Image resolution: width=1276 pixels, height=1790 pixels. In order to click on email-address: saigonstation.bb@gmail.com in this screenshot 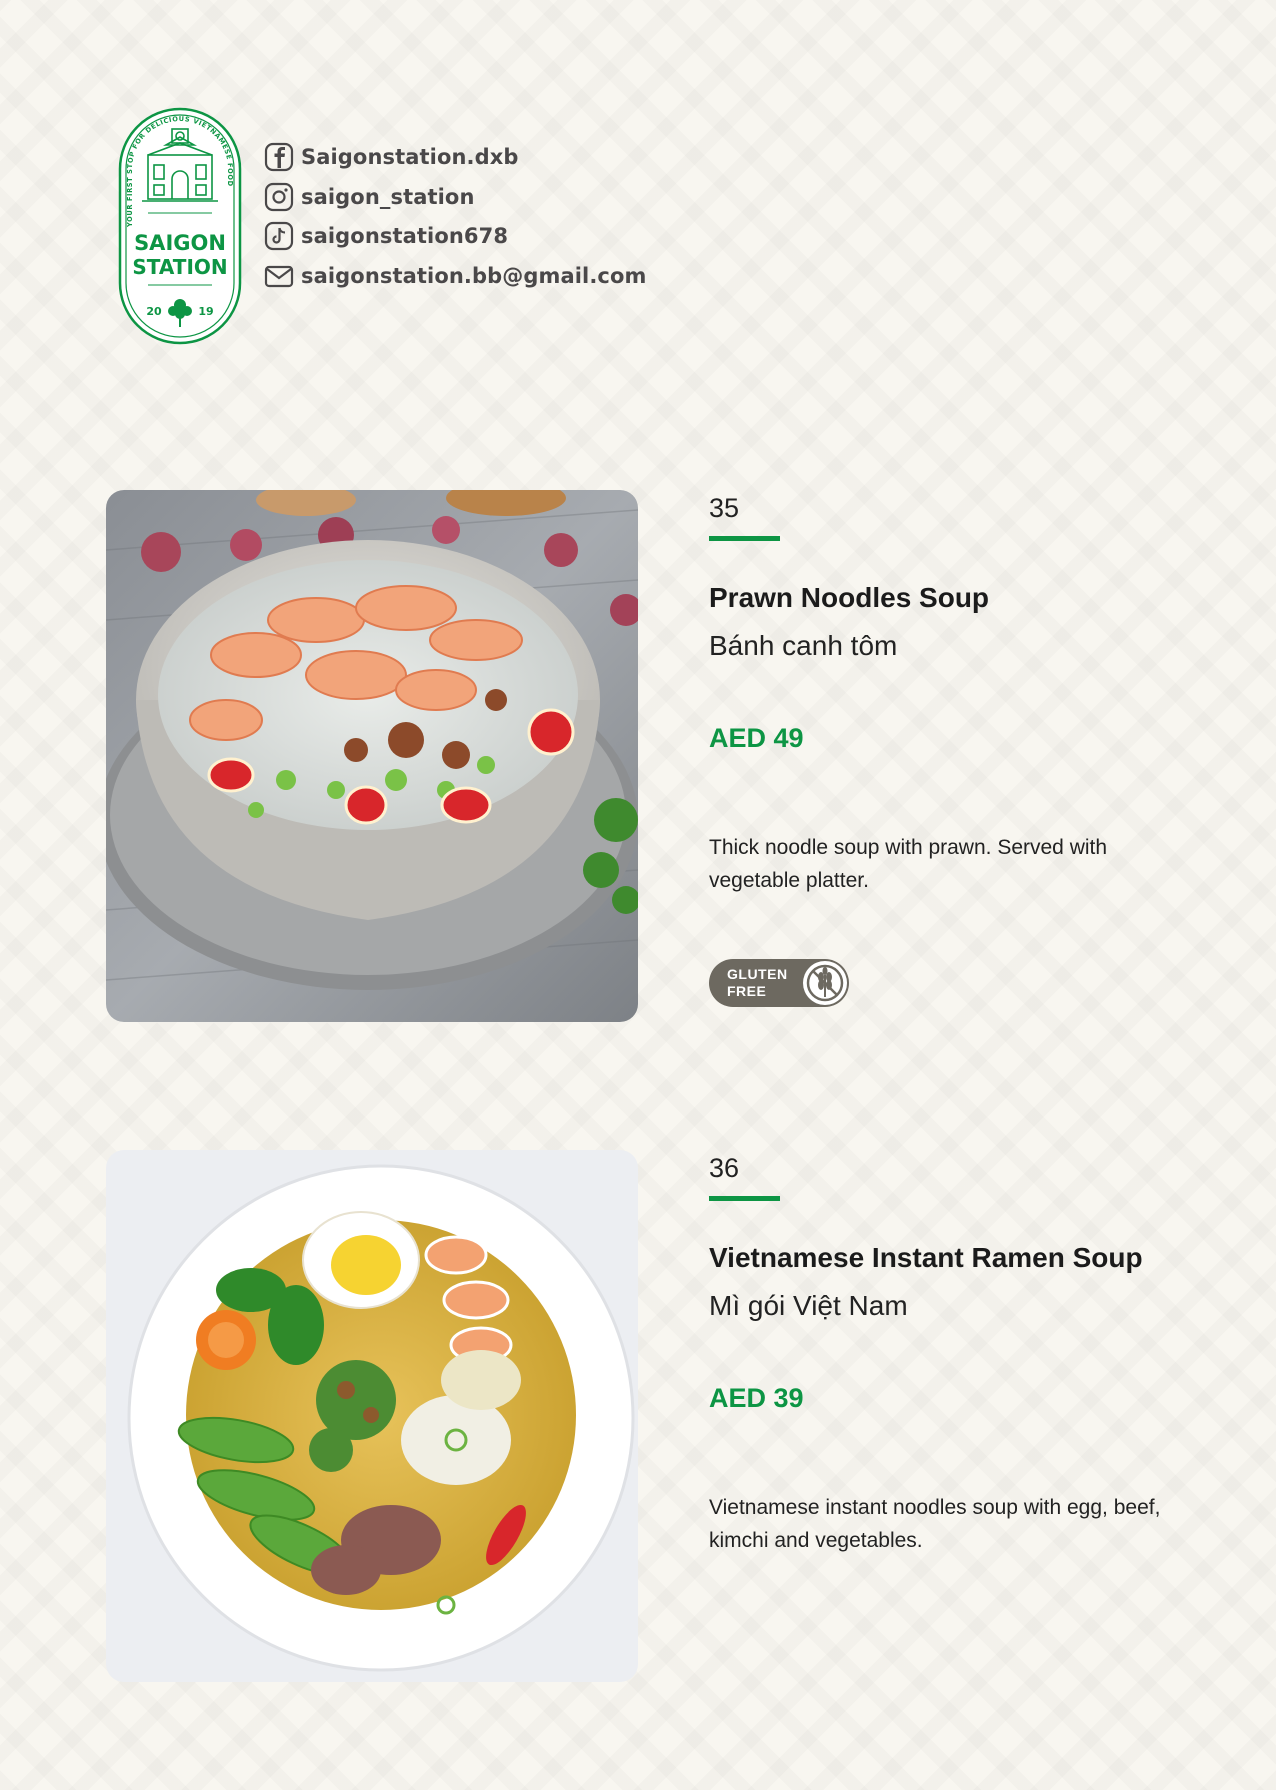, I will do `click(474, 275)`.